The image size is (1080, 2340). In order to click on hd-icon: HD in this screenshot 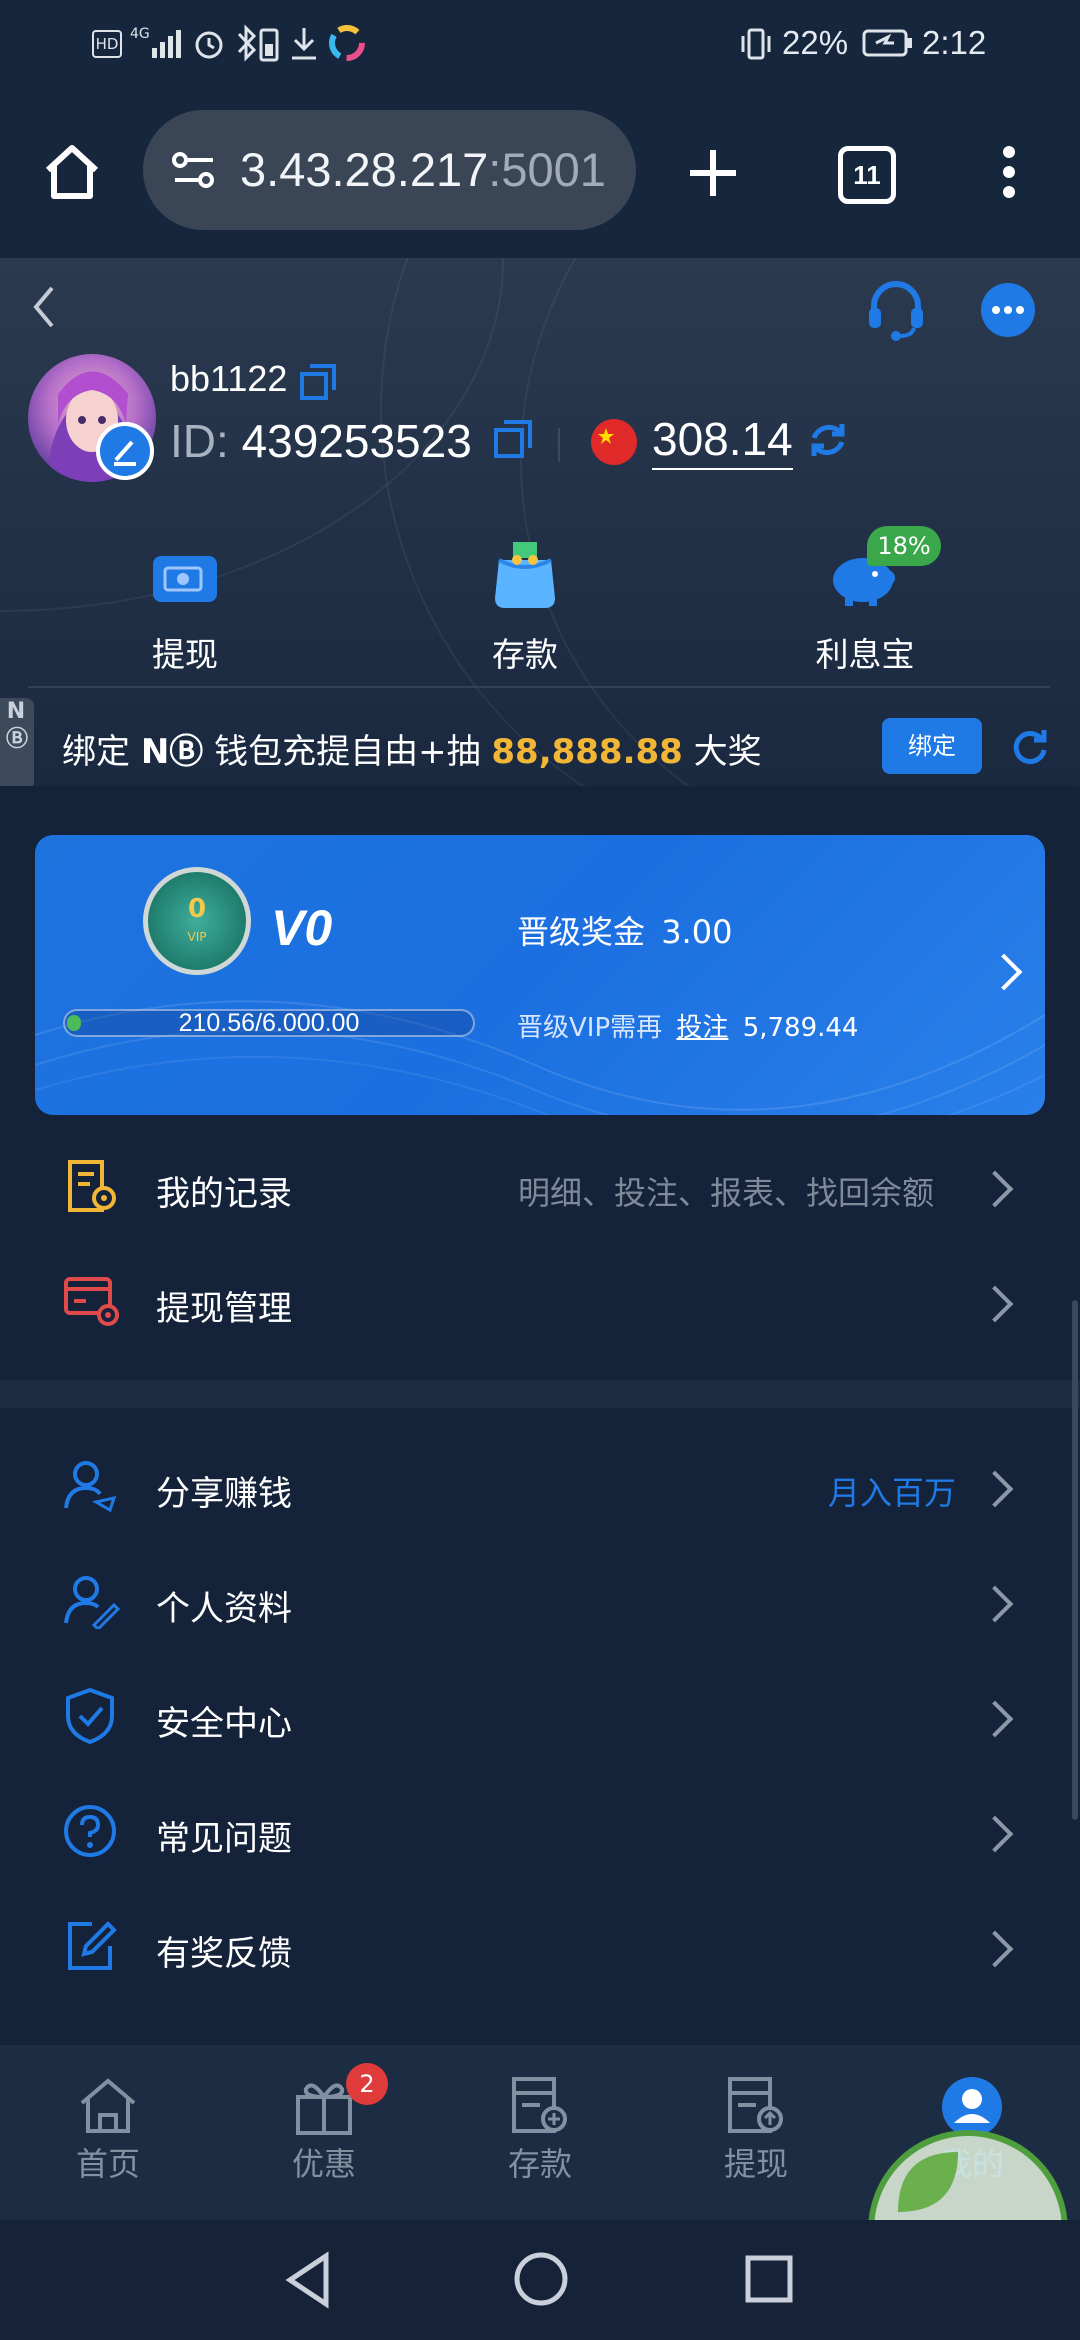, I will do `click(107, 44)`.